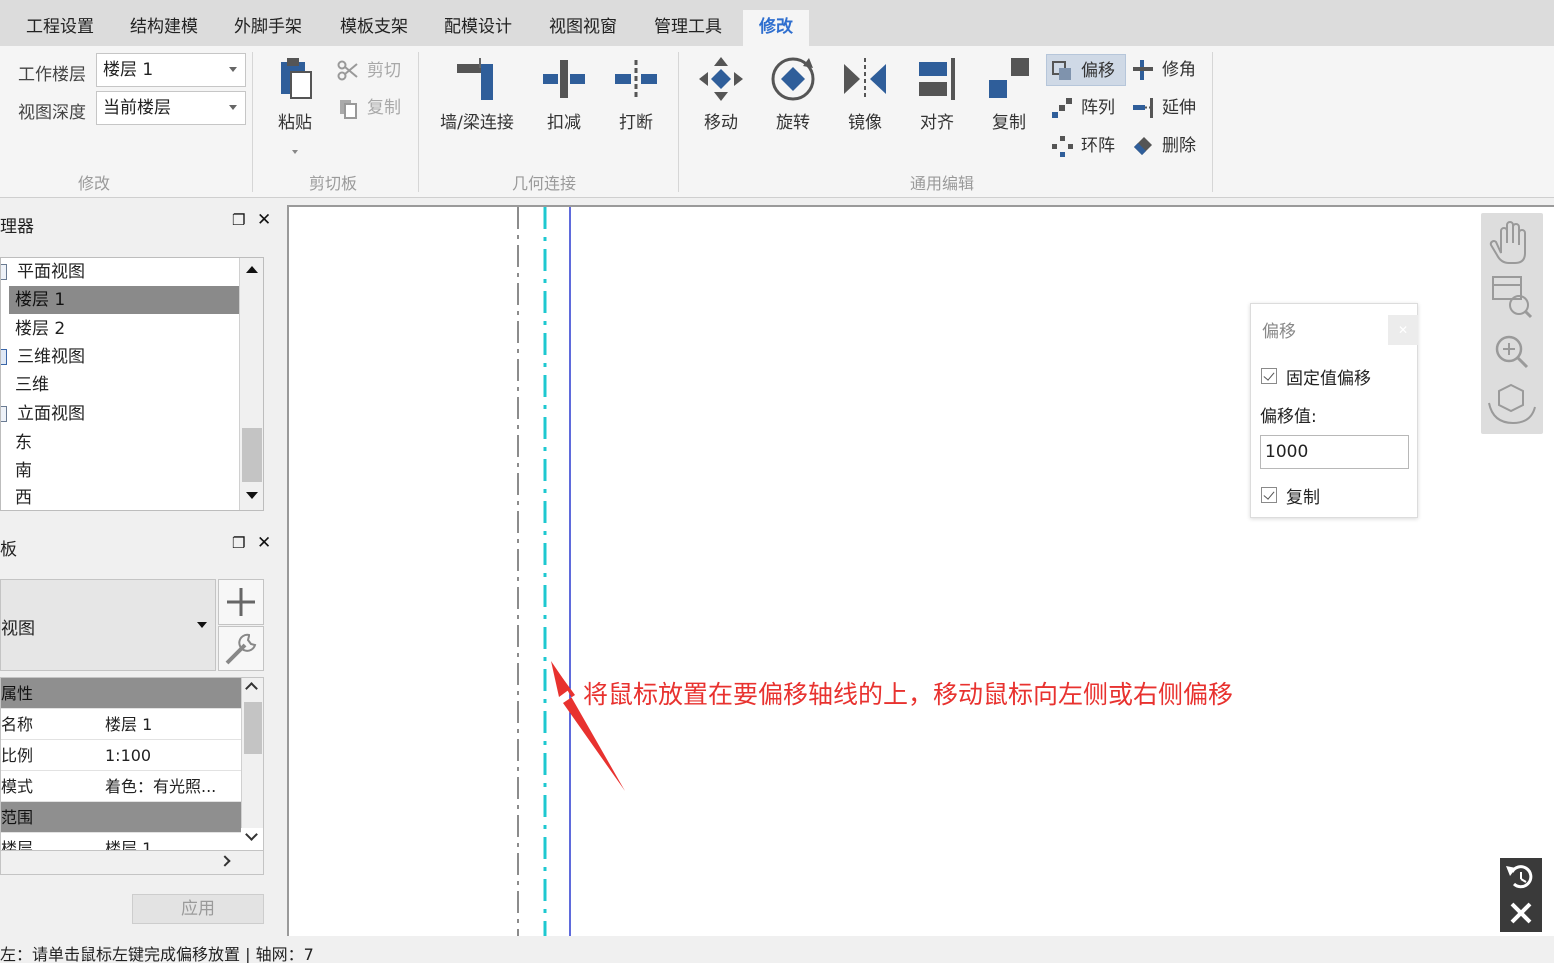 This screenshot has width=1554, height=963. Describe the element at coordinates (124, 329) in the screenshot. I see `tree-item-floor-2: 楼层 2` at that location.